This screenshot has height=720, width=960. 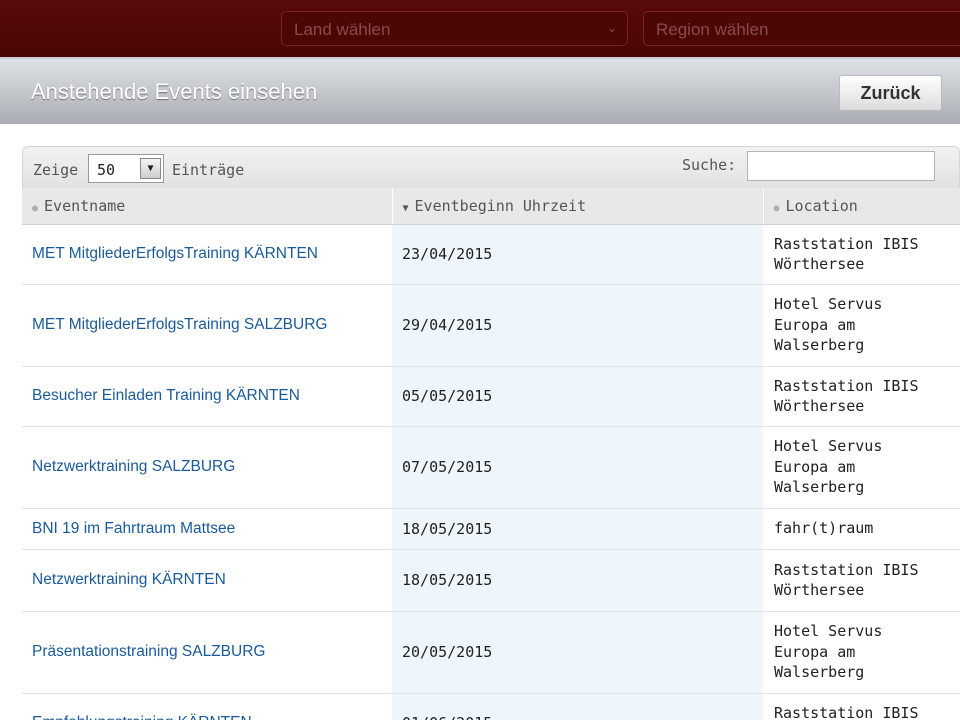 I want to click on event-name-cell: Netzwerktraining SALZBURG, so click(x=207, y=467).